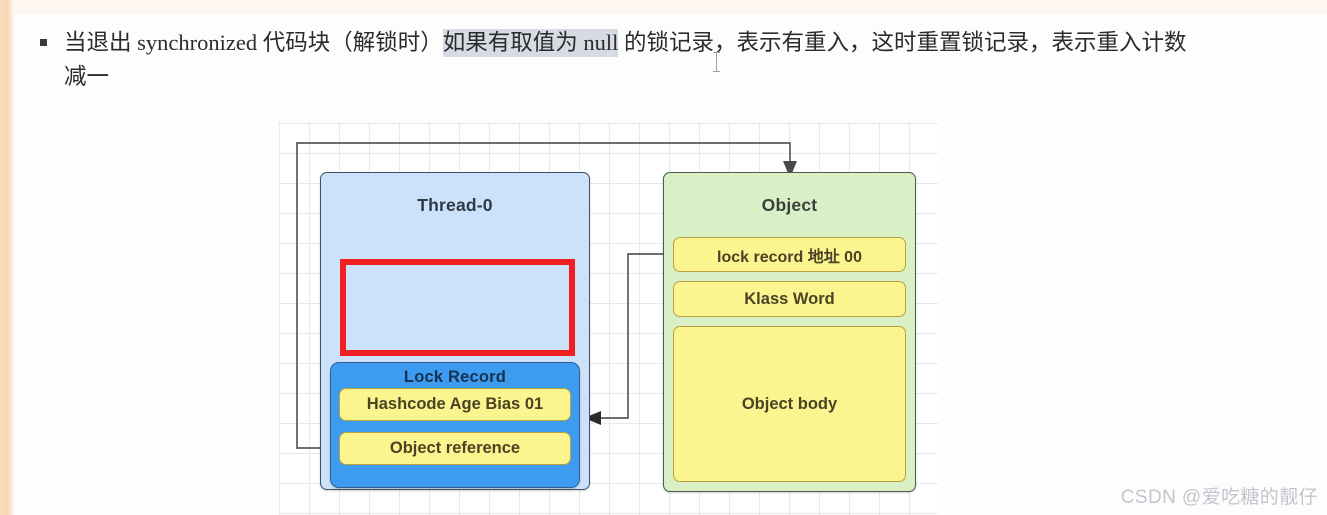  What do you see at coordinates (789, 299) in the screenshot?
I see `object-slot-klass-word: Klass Word` at bounding box center [789, 299].